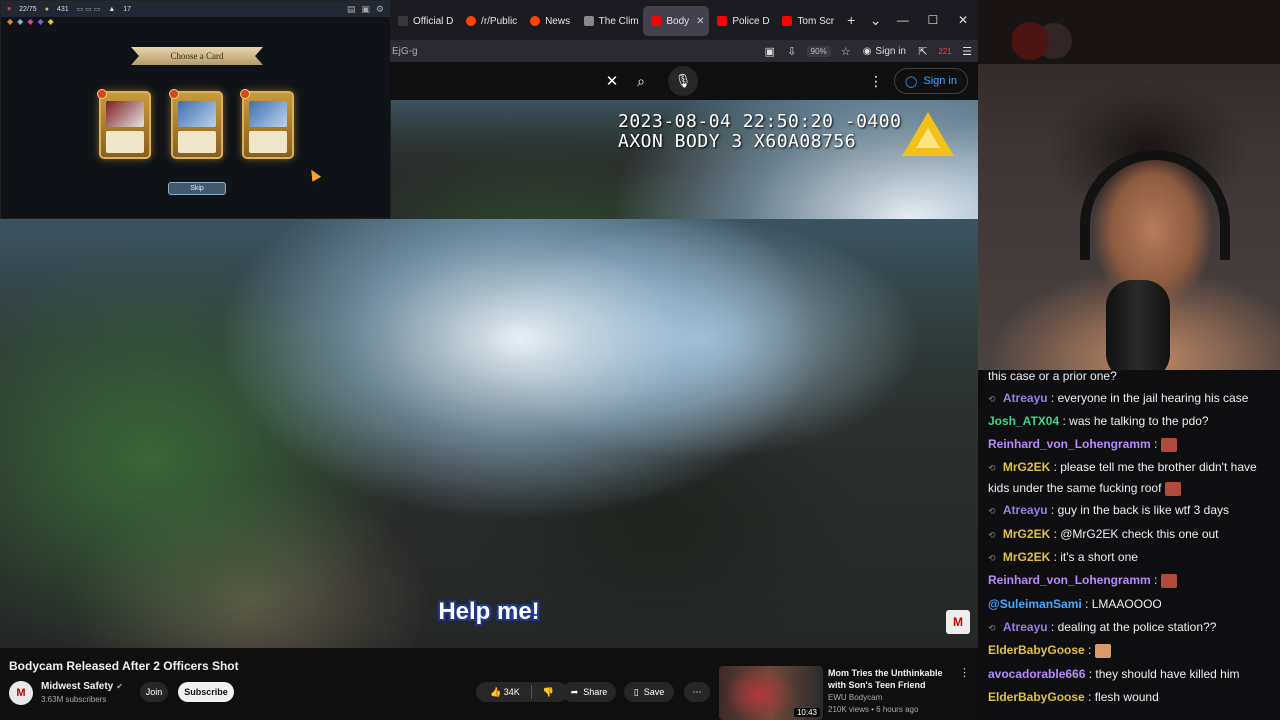 This screenshot has width=1280, height=720. I want to click on chat-username: Josh_ATX04, so click(1023, 421).